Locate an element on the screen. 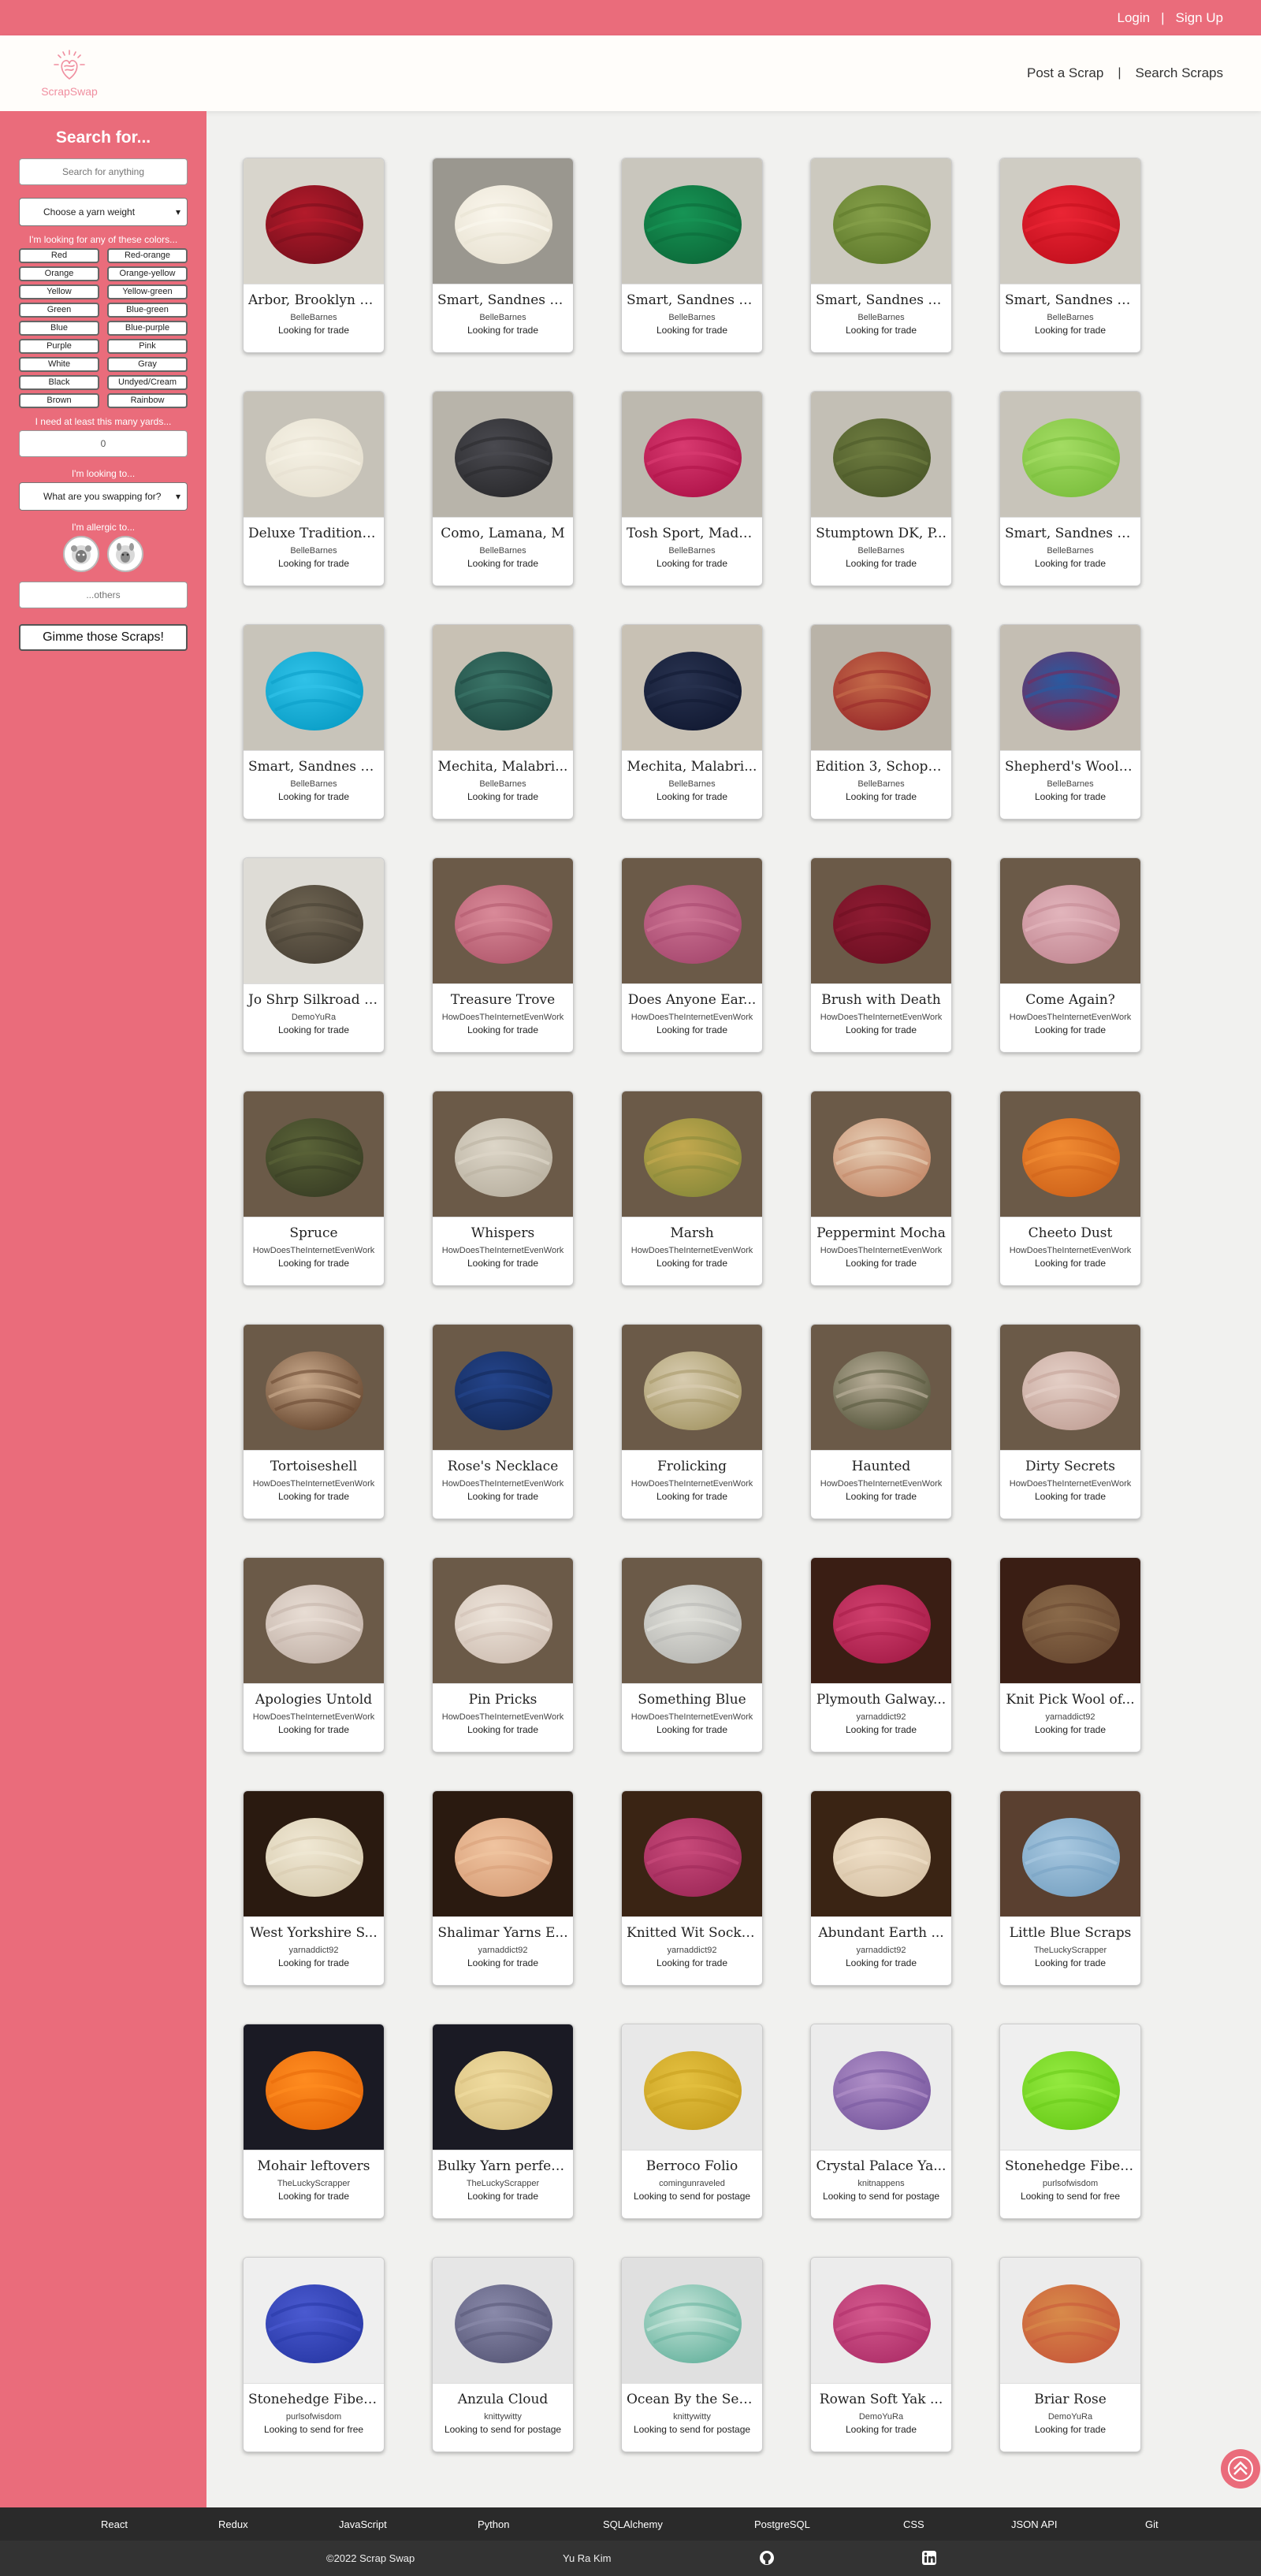 The image size is (1261, 2576). color-option: Yellow is located at coordinates (59, 291).